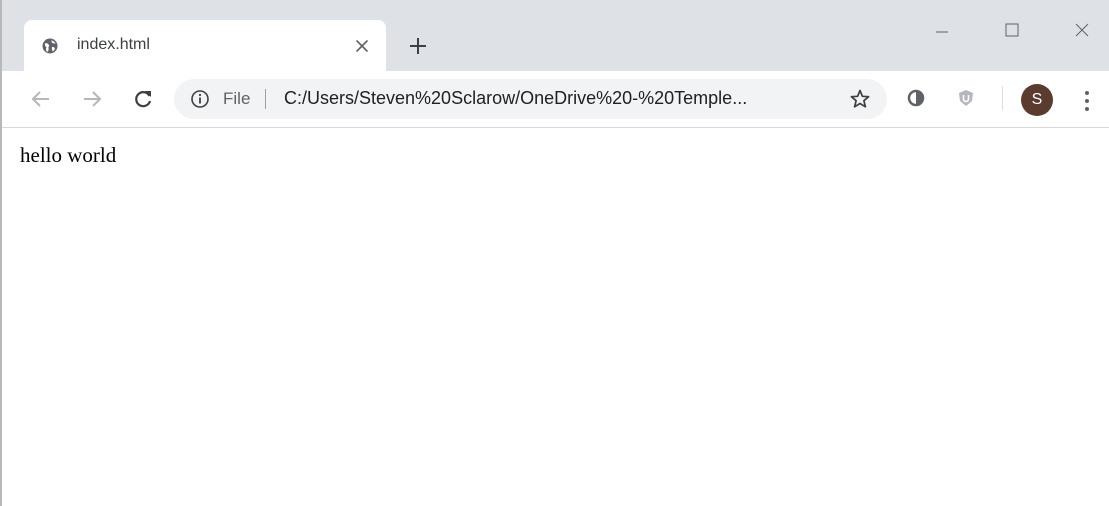  Describe the element at coordinates (68, 155) in the screenshot. I see `page-body-text: hello world` at that location.